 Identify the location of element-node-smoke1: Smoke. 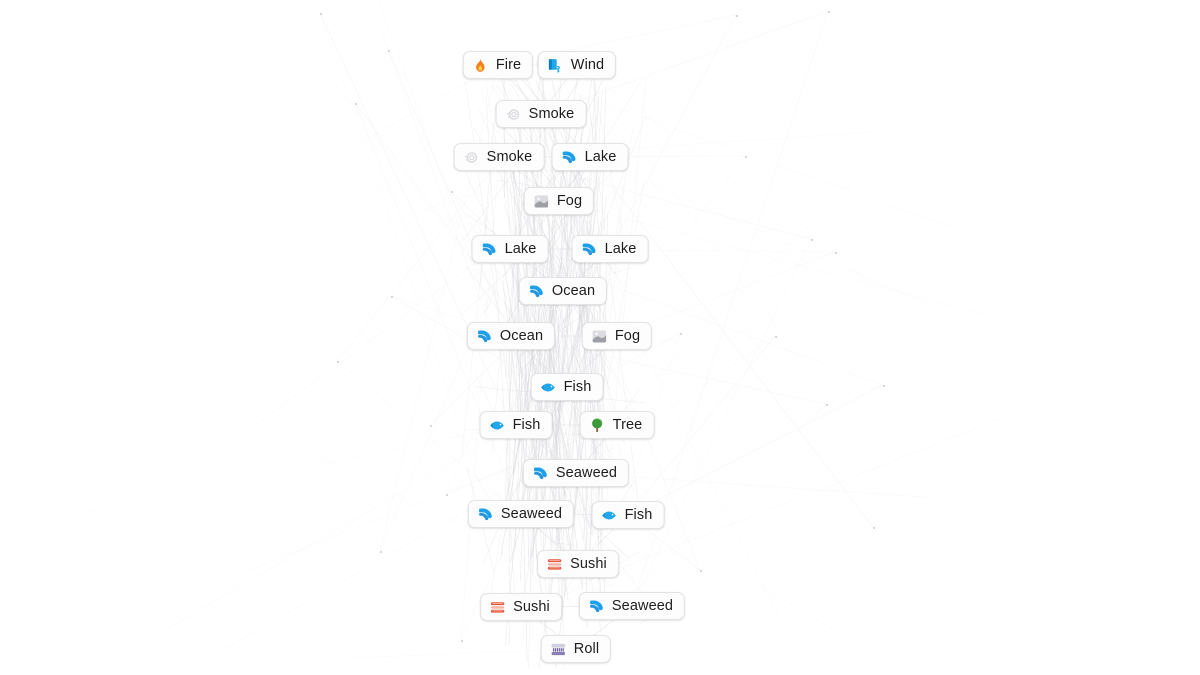
(541, 114).